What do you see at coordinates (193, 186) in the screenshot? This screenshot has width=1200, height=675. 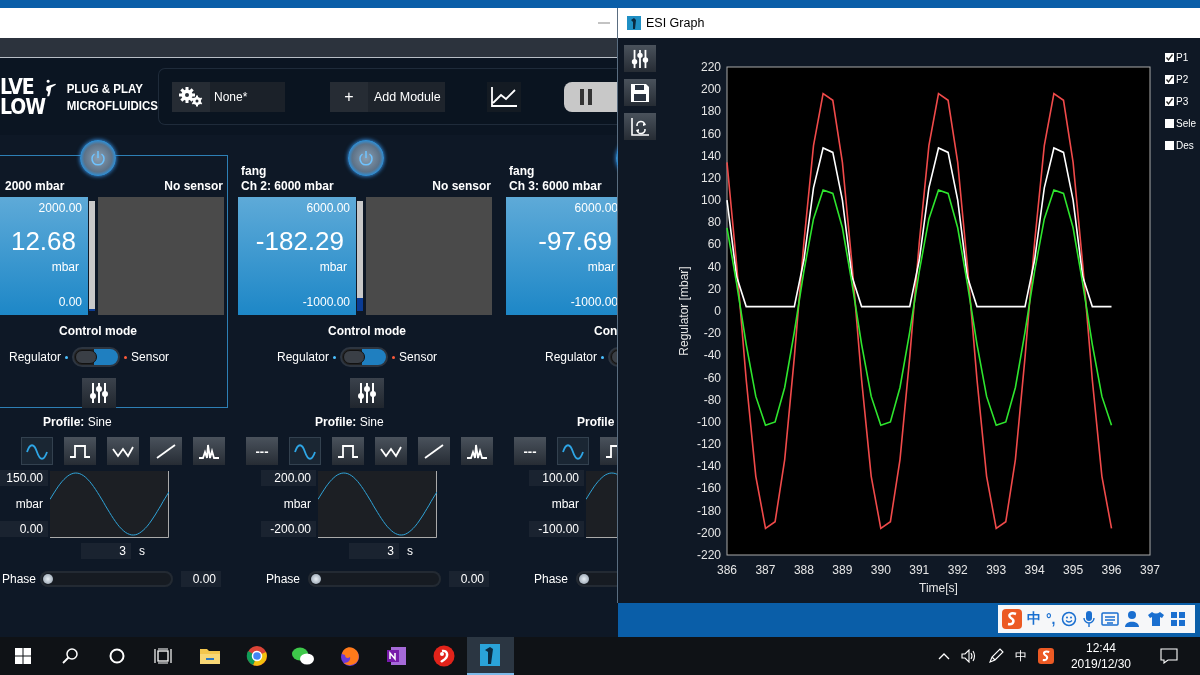 I see `sensor-status: No sensor` at bounding box center [193, 186].